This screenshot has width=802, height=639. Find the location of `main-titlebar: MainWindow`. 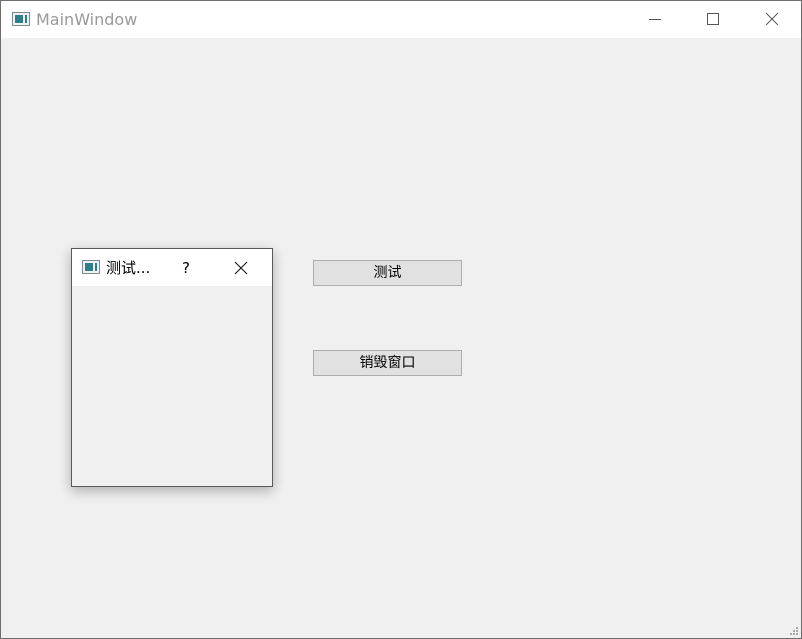

main-titlebar: MainWindow is located at coordinates (401, 19).